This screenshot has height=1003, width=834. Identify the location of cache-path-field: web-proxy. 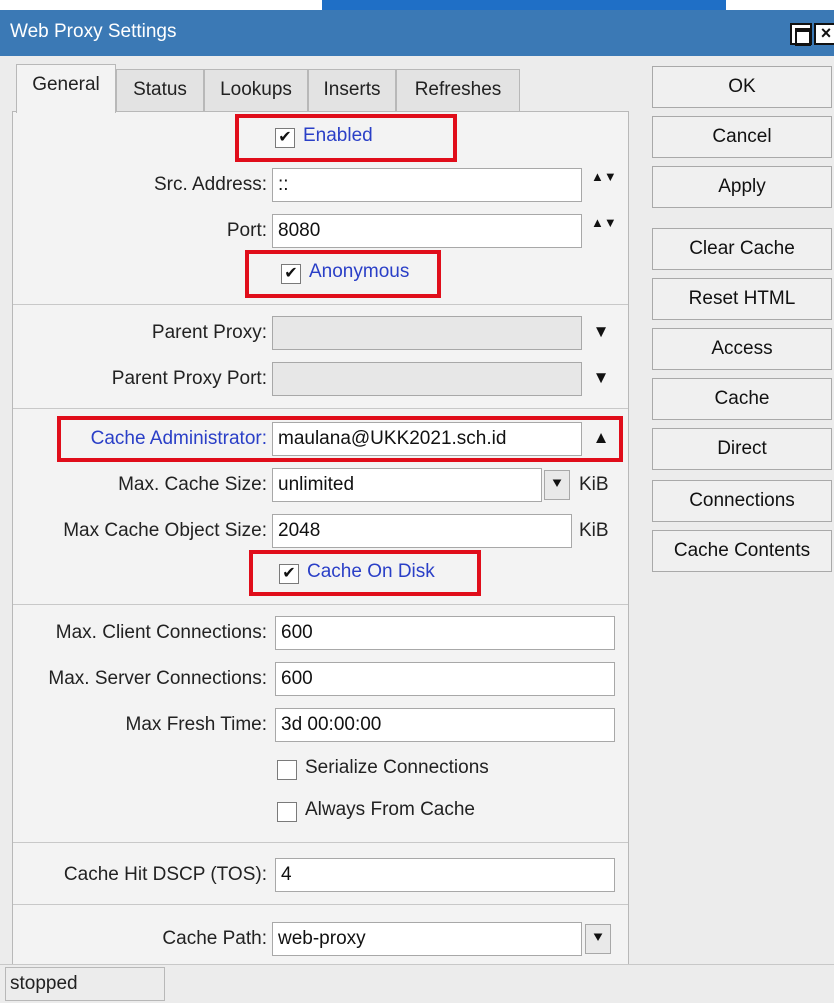
(427, 939).